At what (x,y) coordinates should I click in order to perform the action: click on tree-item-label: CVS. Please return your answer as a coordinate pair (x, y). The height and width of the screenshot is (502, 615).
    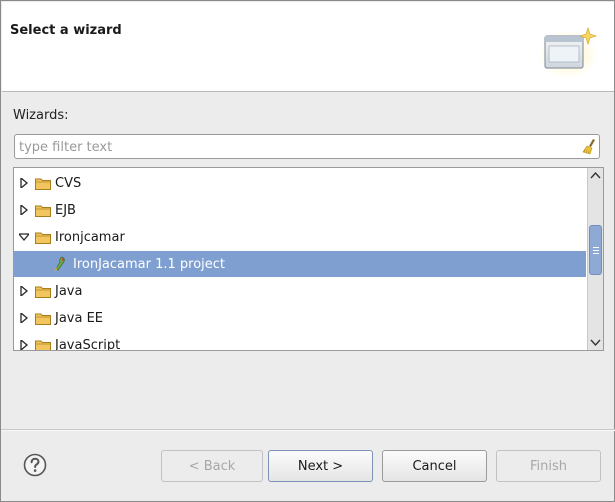
    Looking at the image, I should click on (68, 183).